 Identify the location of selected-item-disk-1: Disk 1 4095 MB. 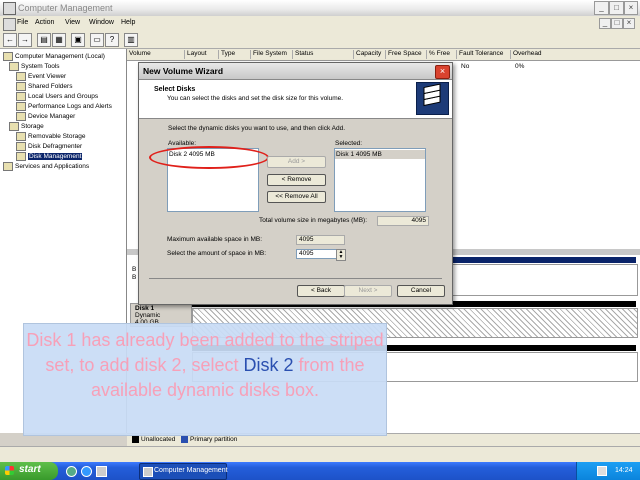
(359, 154).